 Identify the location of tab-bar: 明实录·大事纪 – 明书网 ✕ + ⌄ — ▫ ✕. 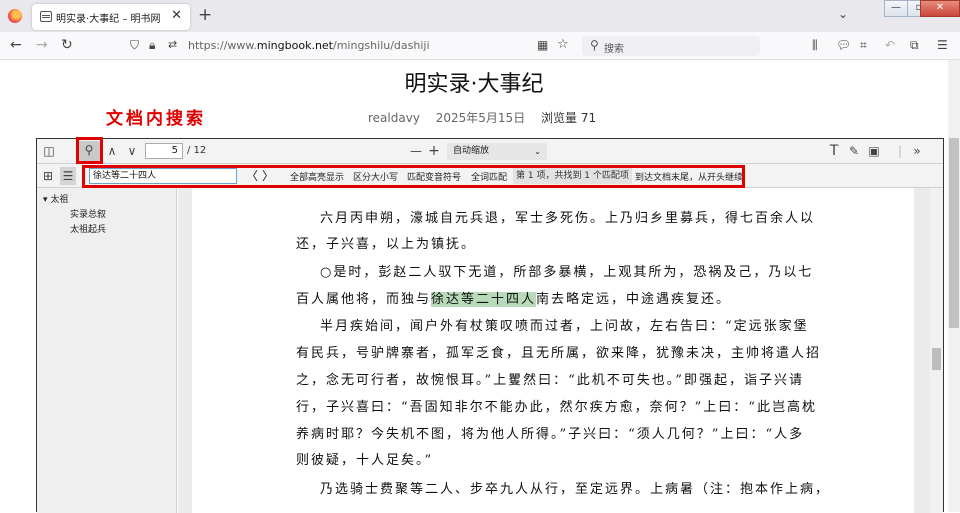
(480, 16).